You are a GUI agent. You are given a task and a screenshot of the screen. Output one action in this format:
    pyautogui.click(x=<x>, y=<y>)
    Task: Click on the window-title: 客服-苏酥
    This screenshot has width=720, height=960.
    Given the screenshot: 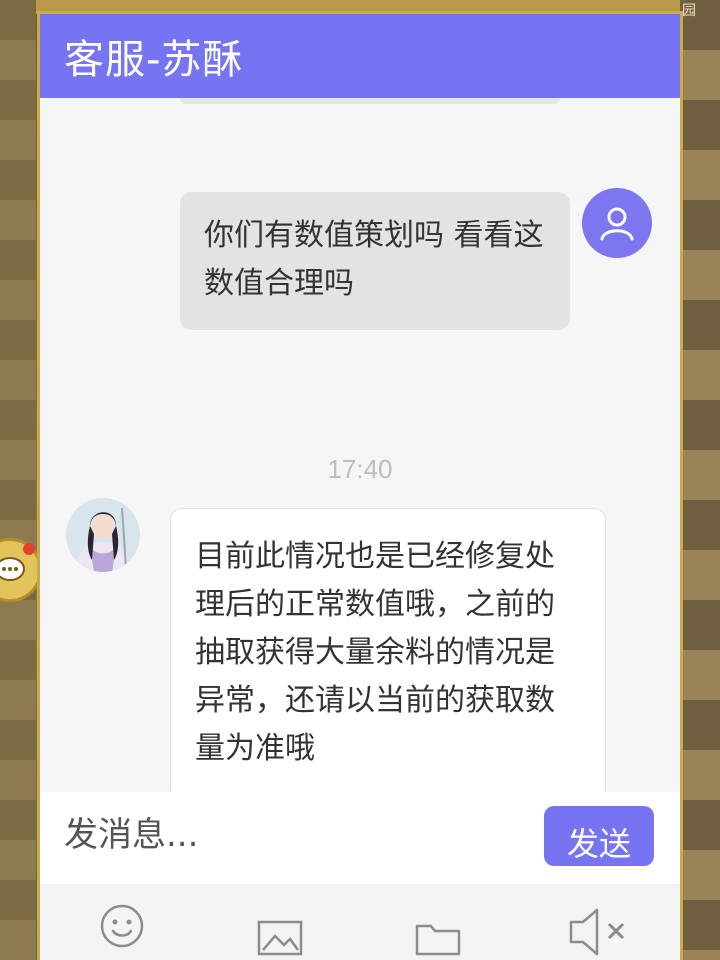 What is the action you would take?
    pyautogui.click(x=360, y=56)
    